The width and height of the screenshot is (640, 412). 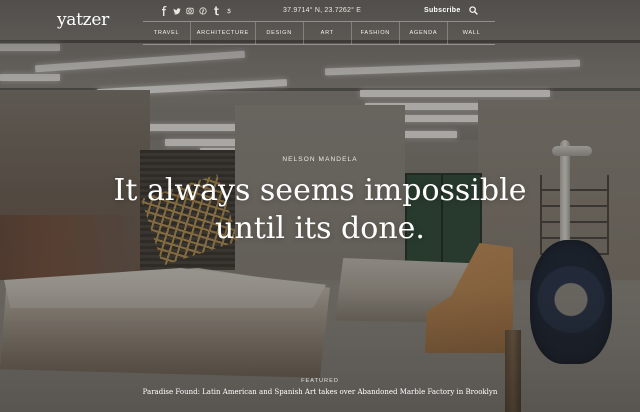 I want to click on nav-item-wall: WALL, so click(x=470, y=33).